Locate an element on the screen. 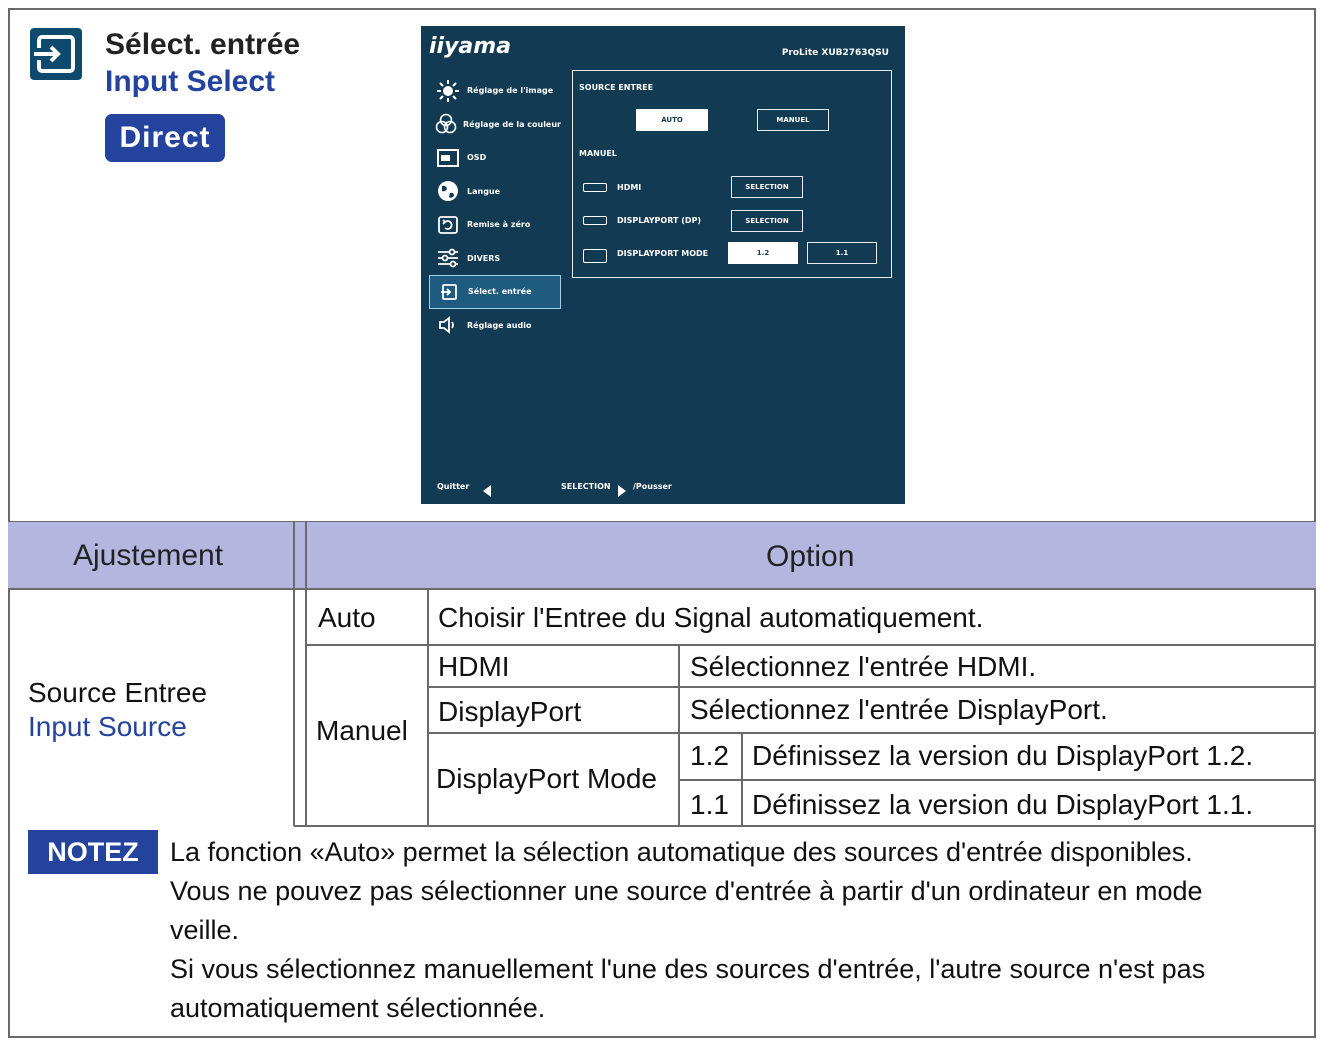  reset-icon is located at coordinates (448, 225).